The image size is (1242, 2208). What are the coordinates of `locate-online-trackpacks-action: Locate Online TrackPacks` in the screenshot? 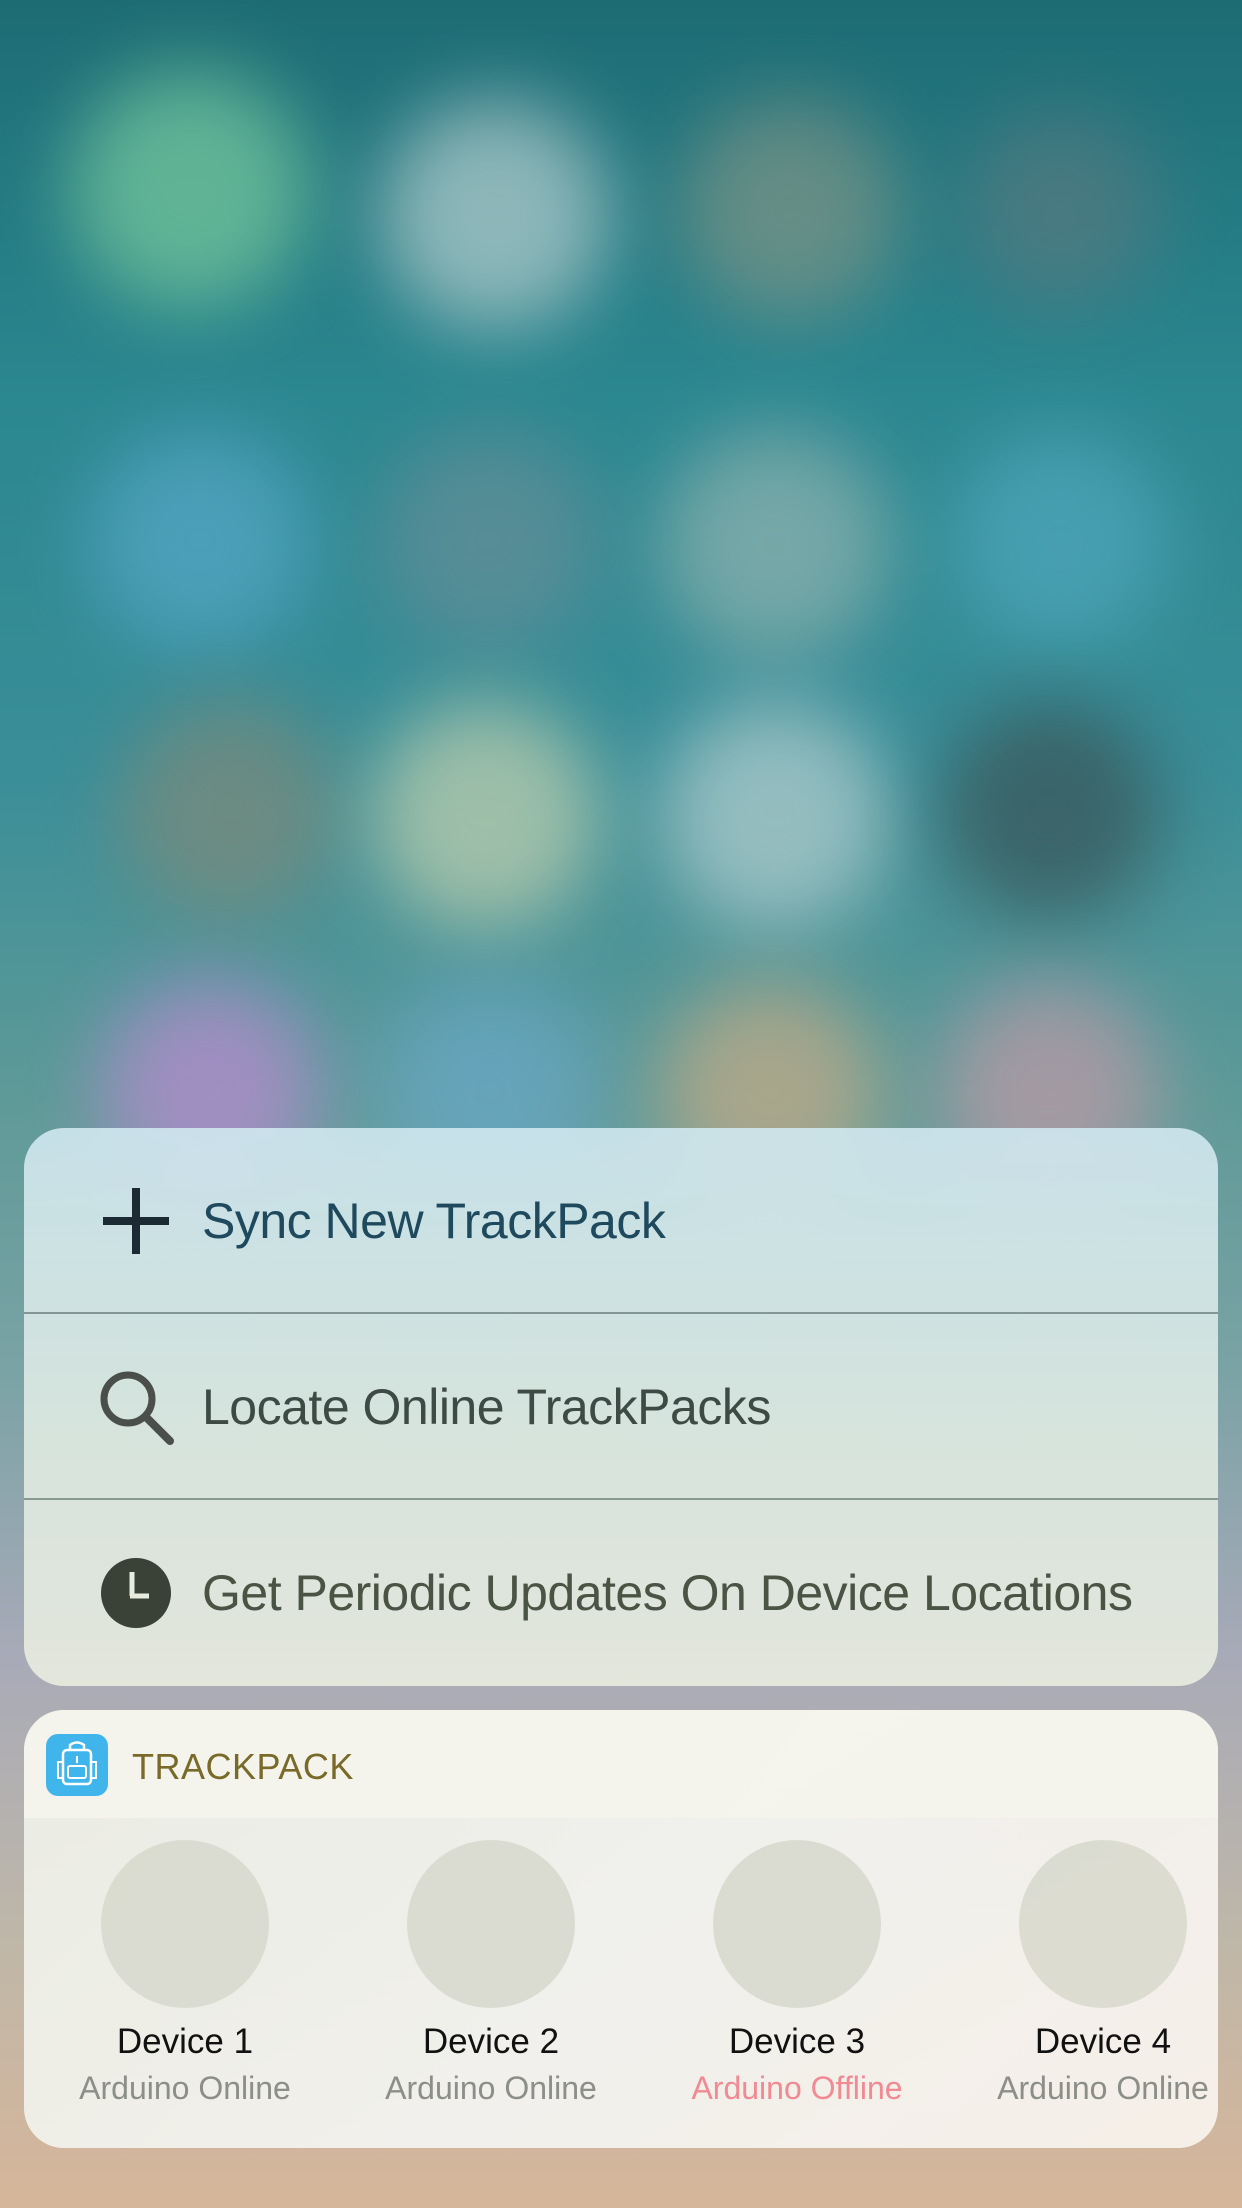 It's located at (621, 1406).